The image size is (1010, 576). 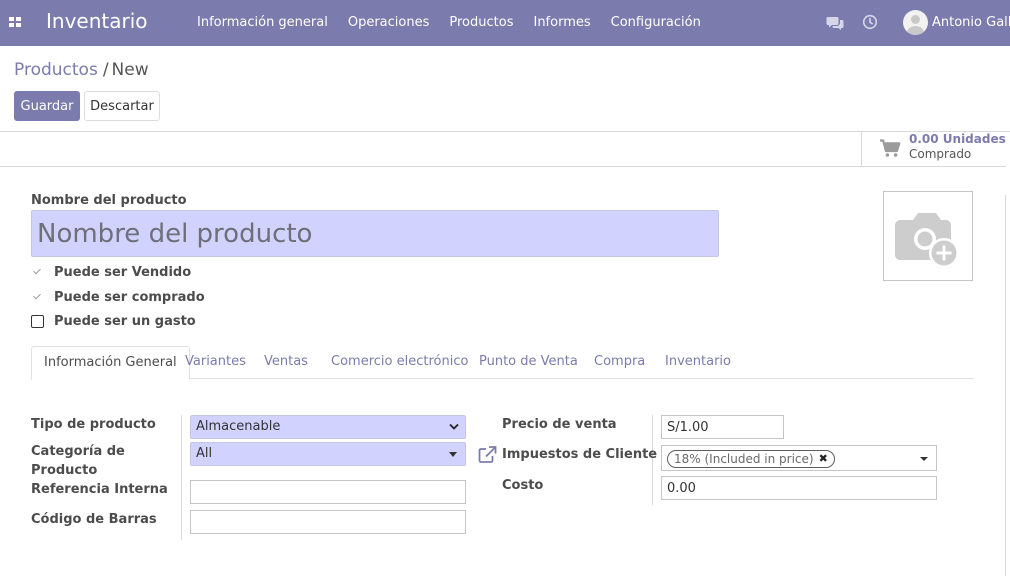 What do you see at coordinates (215, 362) in the screenshot?
I see `tab-variantes: Variantes` at bounding box center [215, 362].